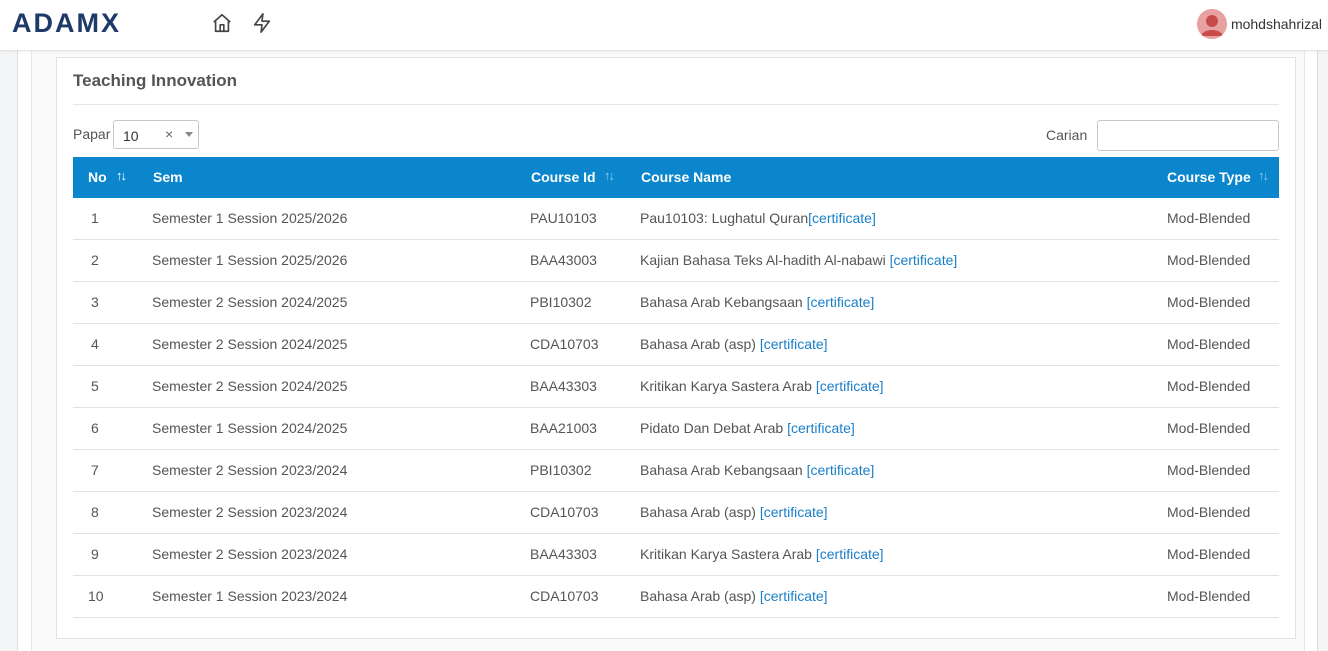 This screenshot has width=1328, height=651. I want to click on cell-text: 8, so click(95, 512).